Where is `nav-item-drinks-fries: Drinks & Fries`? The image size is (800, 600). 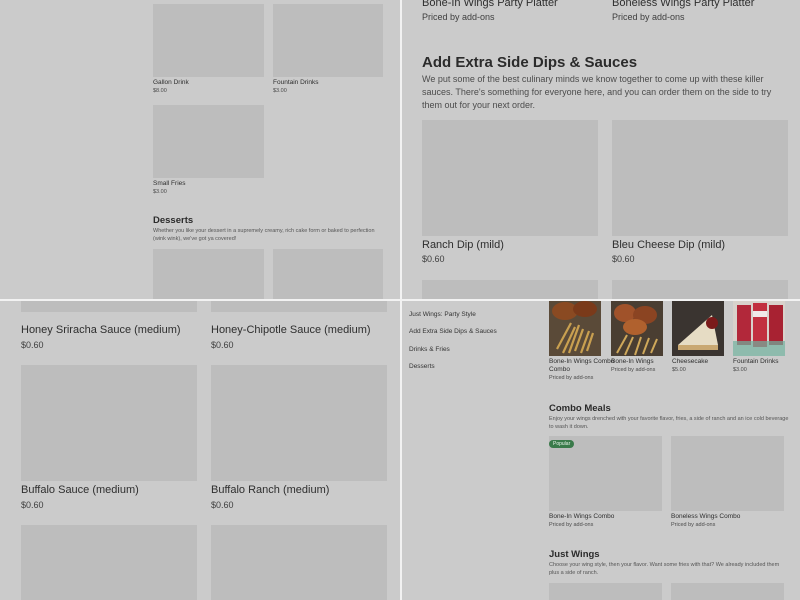 nav-item-drinks-fries: Drinks & Fries is located at coordinates (429, 349).